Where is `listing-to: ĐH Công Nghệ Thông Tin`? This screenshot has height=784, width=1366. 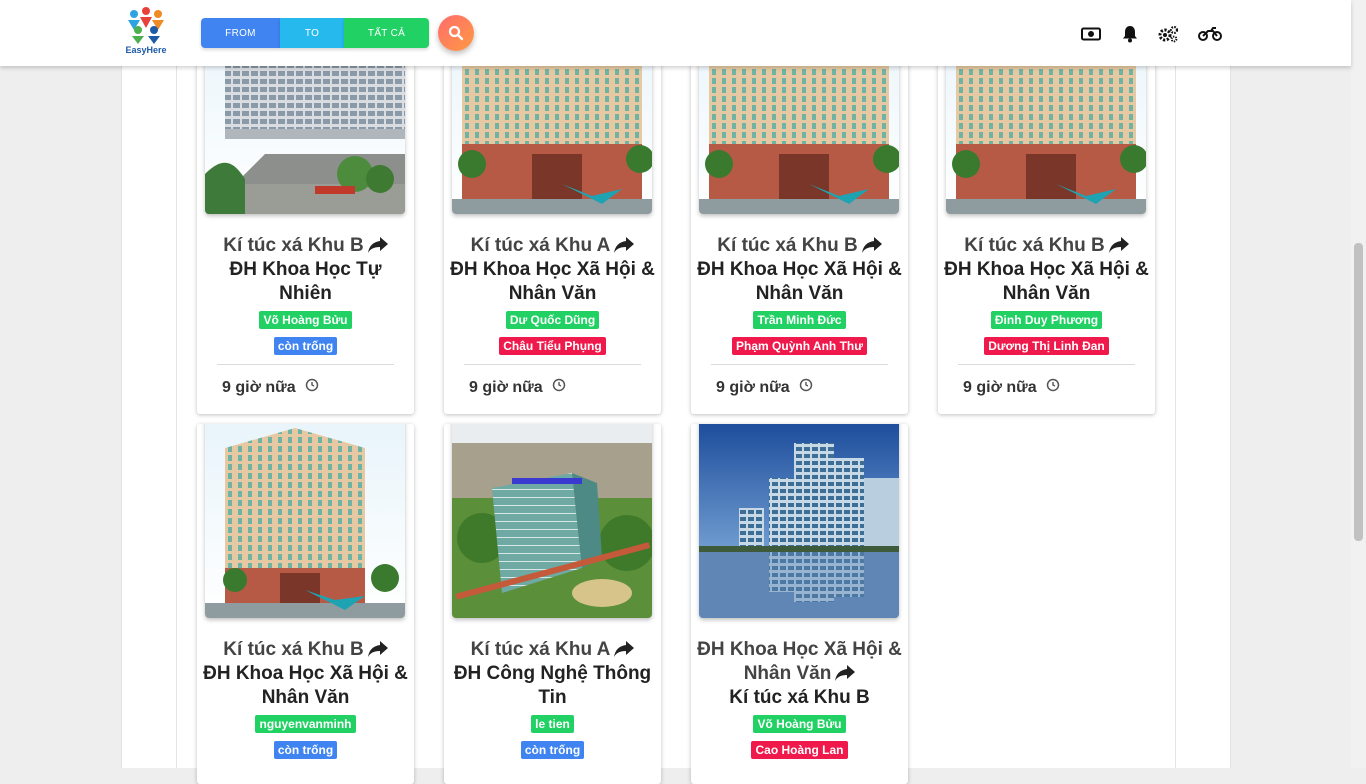
listing-to: ĐH Công Nghệ Thông Tin is located at coordinates (552, 685).